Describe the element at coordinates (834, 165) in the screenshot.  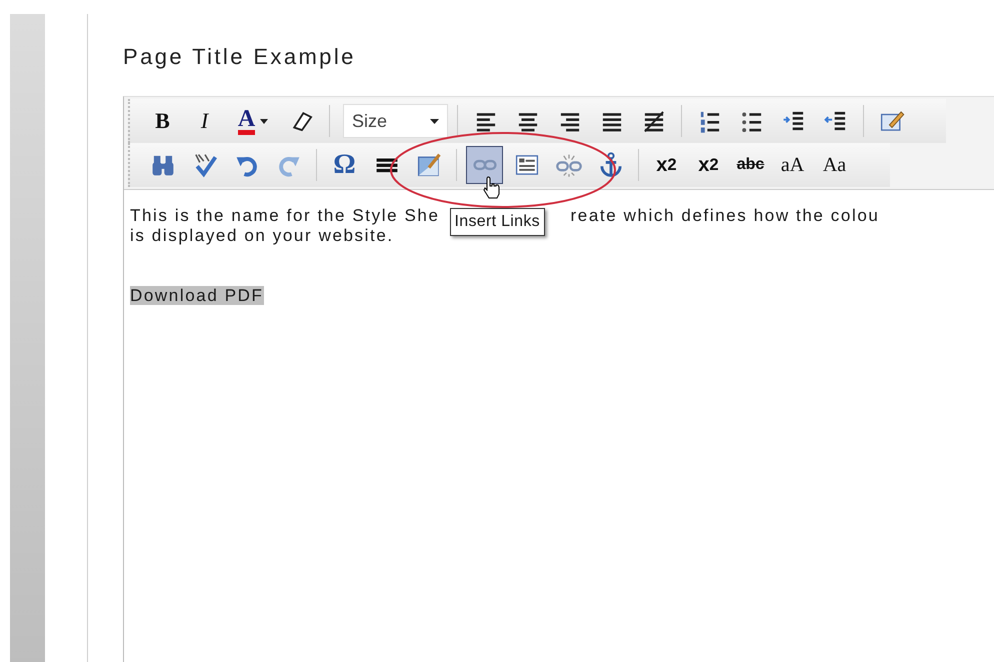
I see `smaller-text-button: Aa` at that location.